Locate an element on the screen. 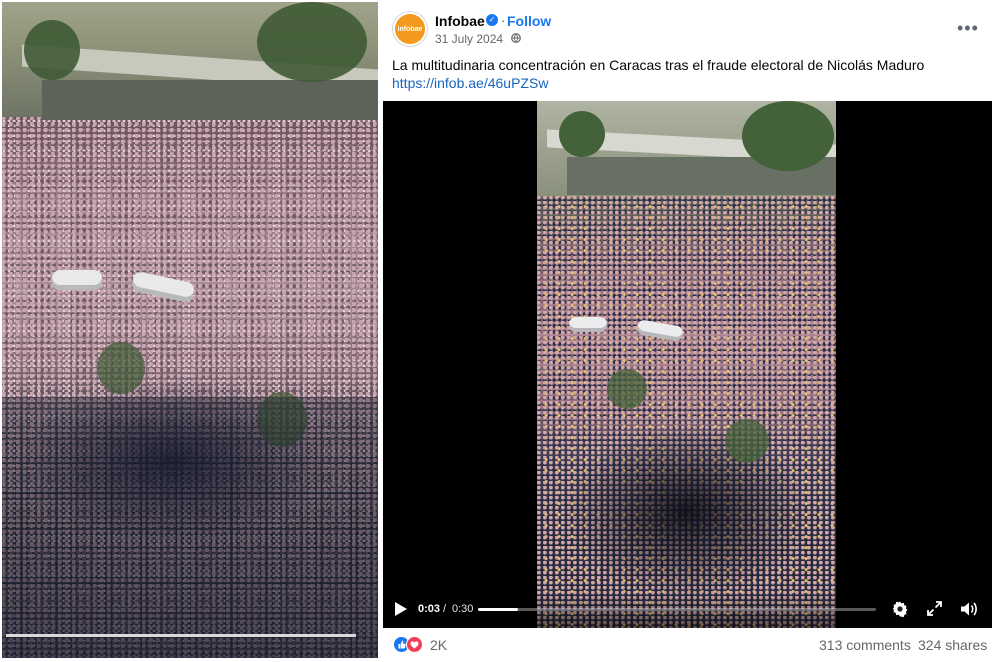 The width and height of the screenshot is (992, 662). avatar-logo: infobae is located at coordinates (410, 29).